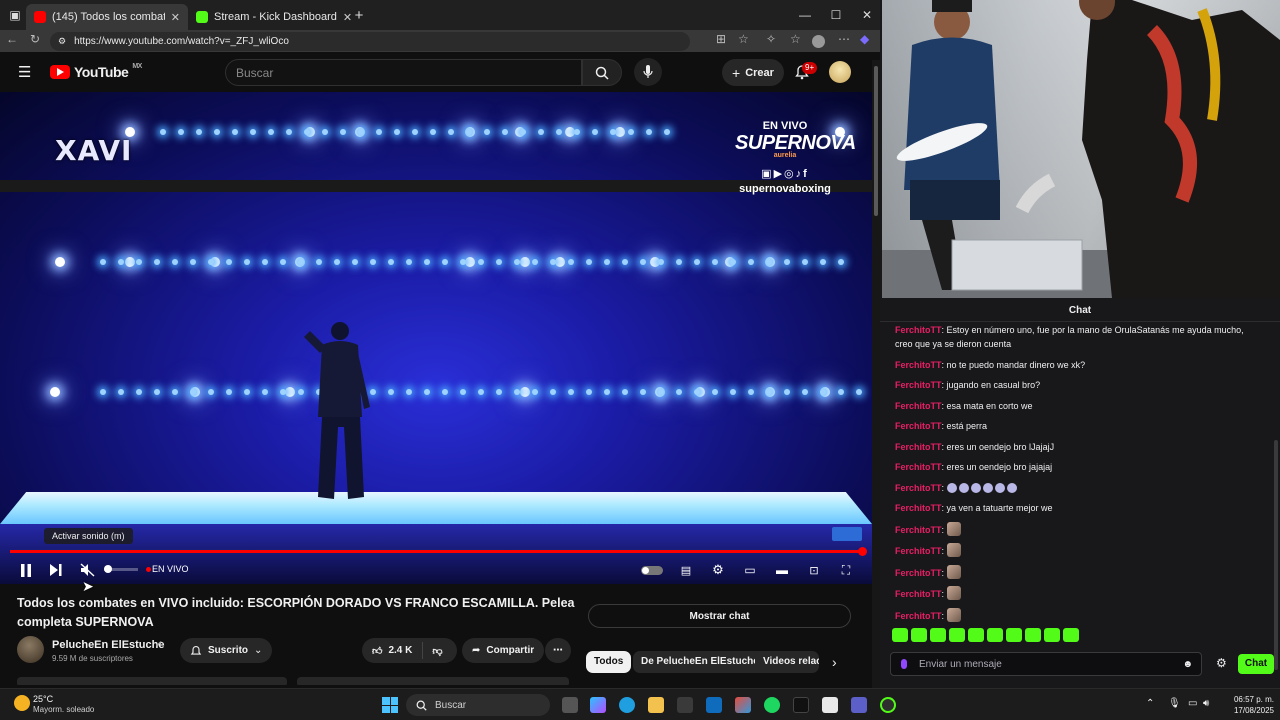 This screenshot has height=720, width=1280. Describe the element at coordinates (830, 705) in the screenshot. I see `notepad-icon` at that location.